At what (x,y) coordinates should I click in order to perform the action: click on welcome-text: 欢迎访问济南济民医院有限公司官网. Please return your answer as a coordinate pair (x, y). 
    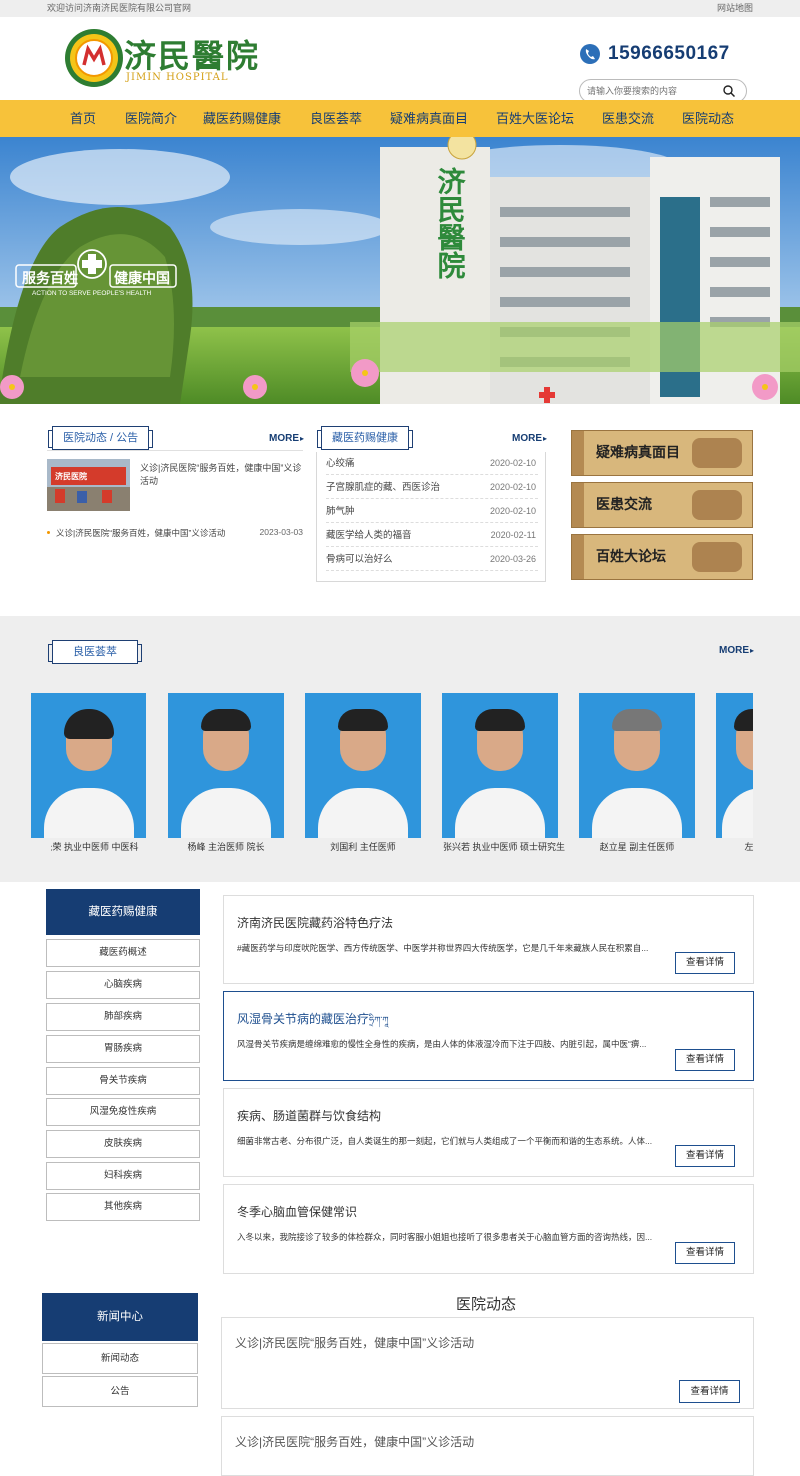
    Looking at the image, I should click on (119, 8).